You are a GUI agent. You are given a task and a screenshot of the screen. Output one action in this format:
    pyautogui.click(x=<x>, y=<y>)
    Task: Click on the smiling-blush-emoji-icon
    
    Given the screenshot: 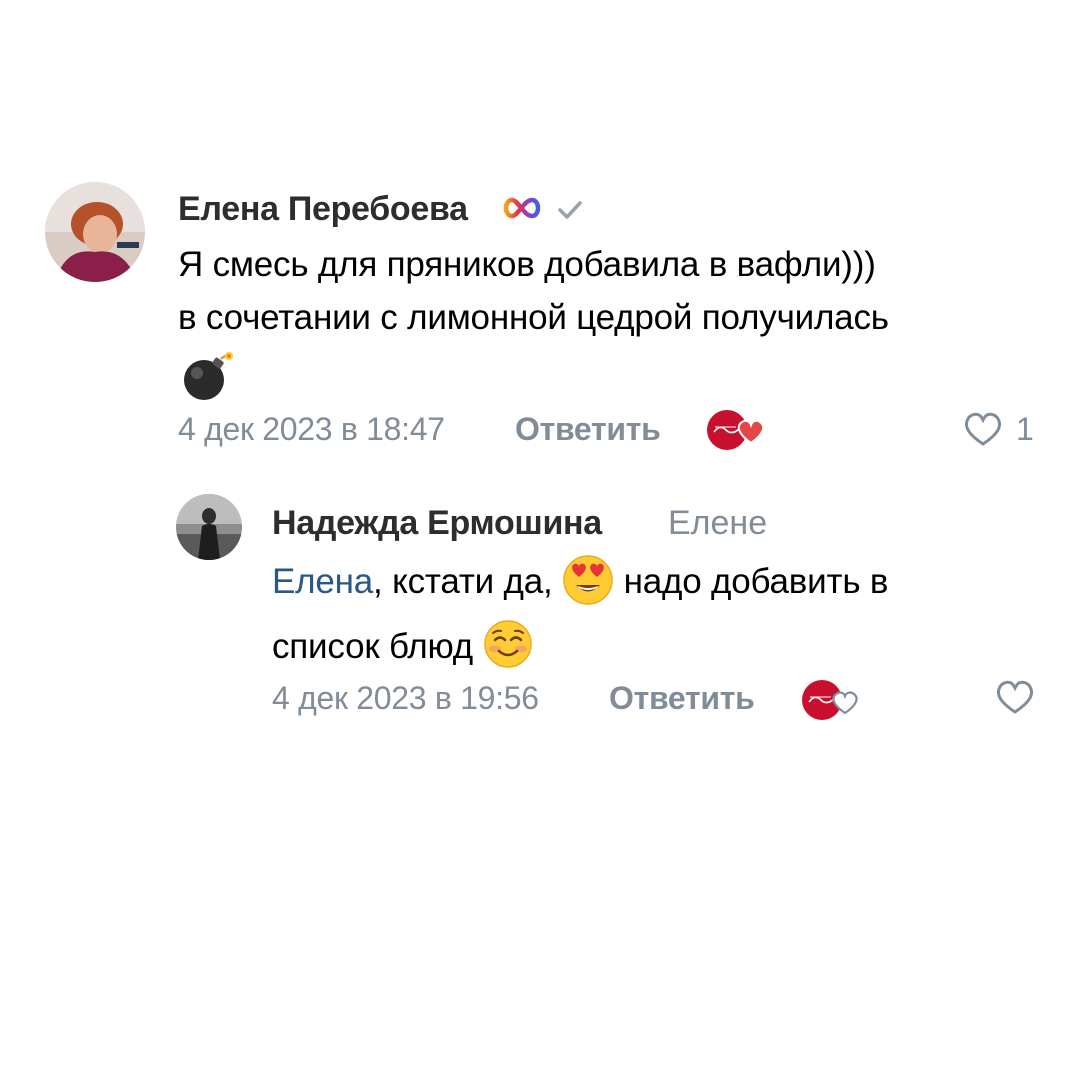 What is the action you would take?
    pyautogui.click(x=508, y=648)
    